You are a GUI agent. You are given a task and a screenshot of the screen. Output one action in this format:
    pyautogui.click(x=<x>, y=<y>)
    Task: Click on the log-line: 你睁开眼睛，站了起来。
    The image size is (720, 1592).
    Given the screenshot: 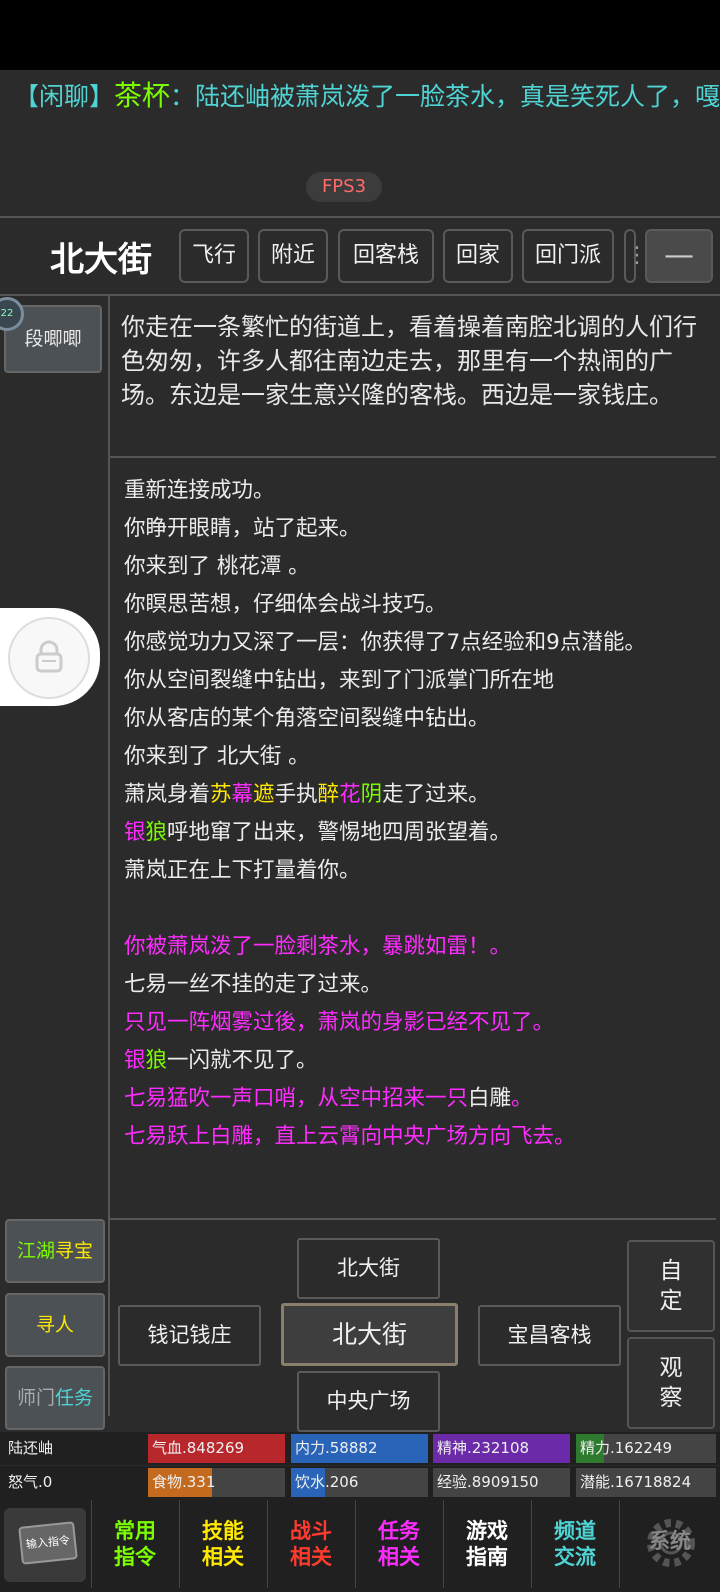 What is the action you would take?
    pyautogui.click(x=242, y=528)
    